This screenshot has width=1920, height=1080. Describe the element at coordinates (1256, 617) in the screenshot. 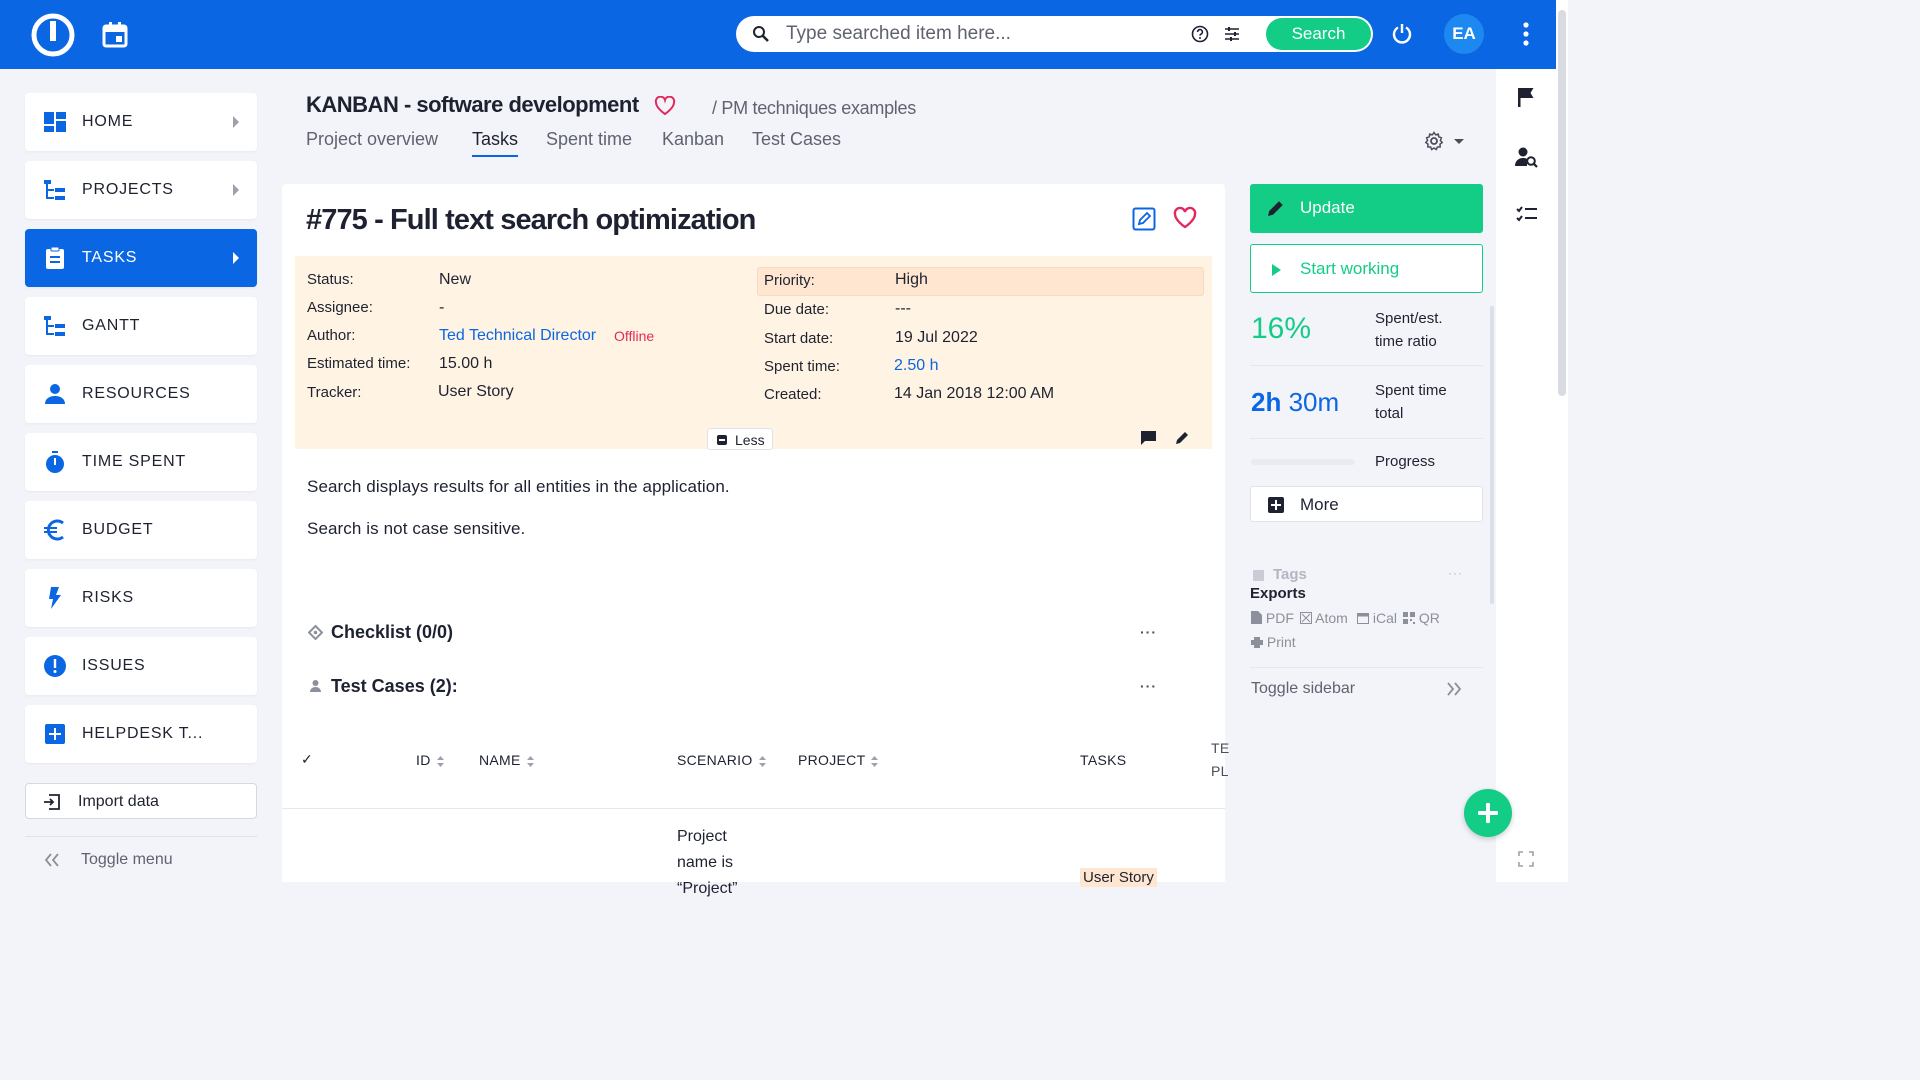

I see `pdf-icon` at that location.